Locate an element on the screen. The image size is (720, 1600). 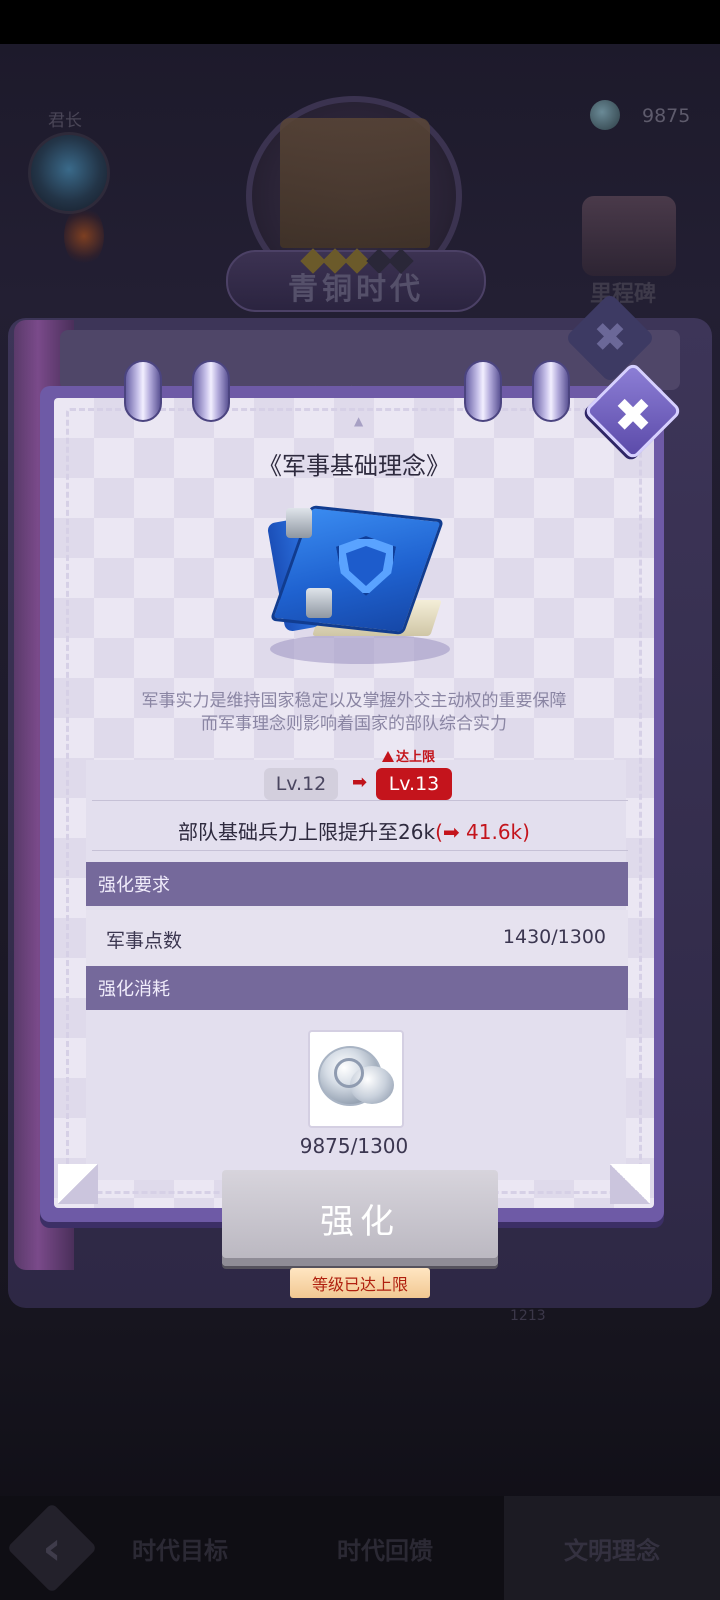
cost-header: 强化消耗 is located at coordinates (357, 988).